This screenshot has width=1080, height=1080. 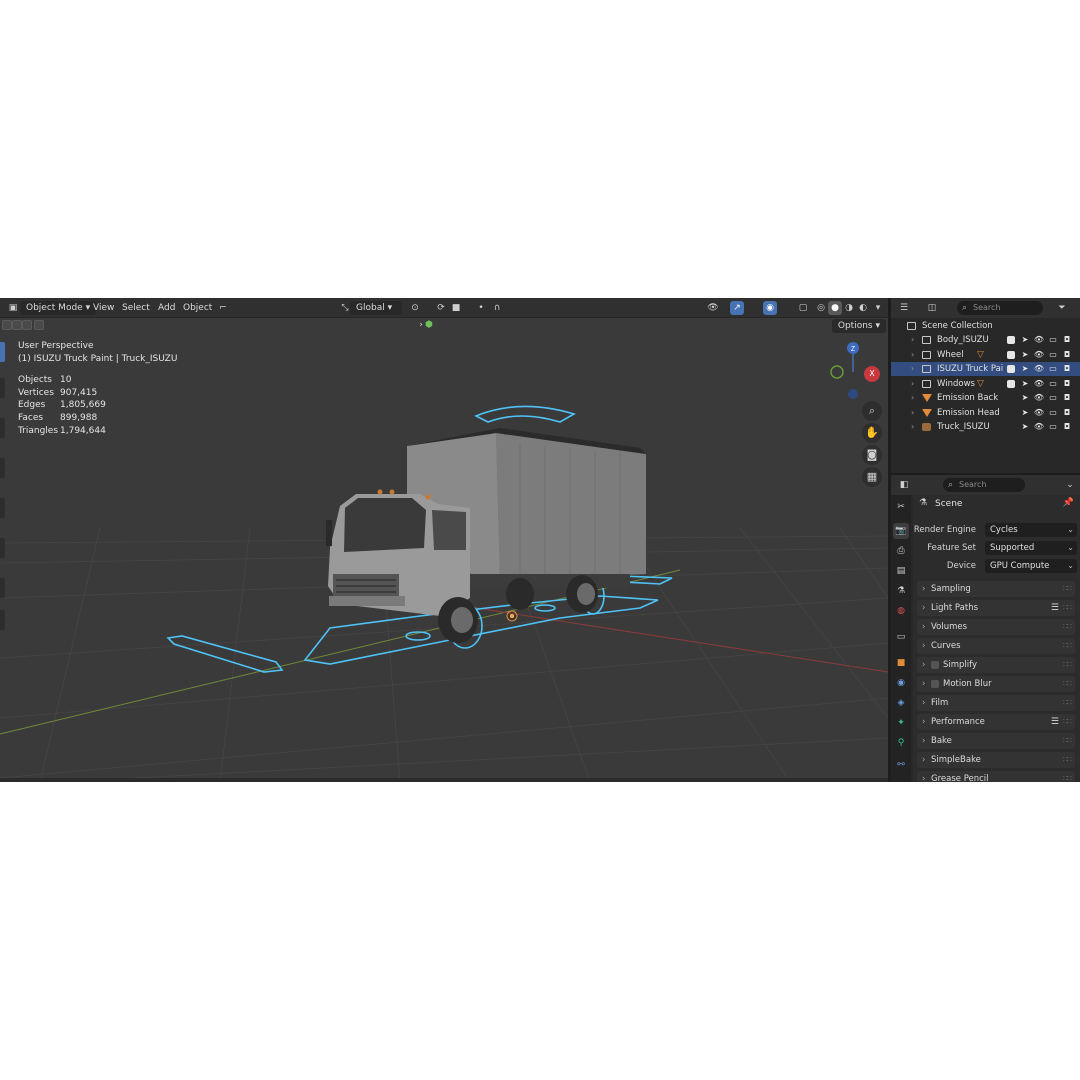 I want to click on shading-options-icon: ▾, so click(x=878, y=308).